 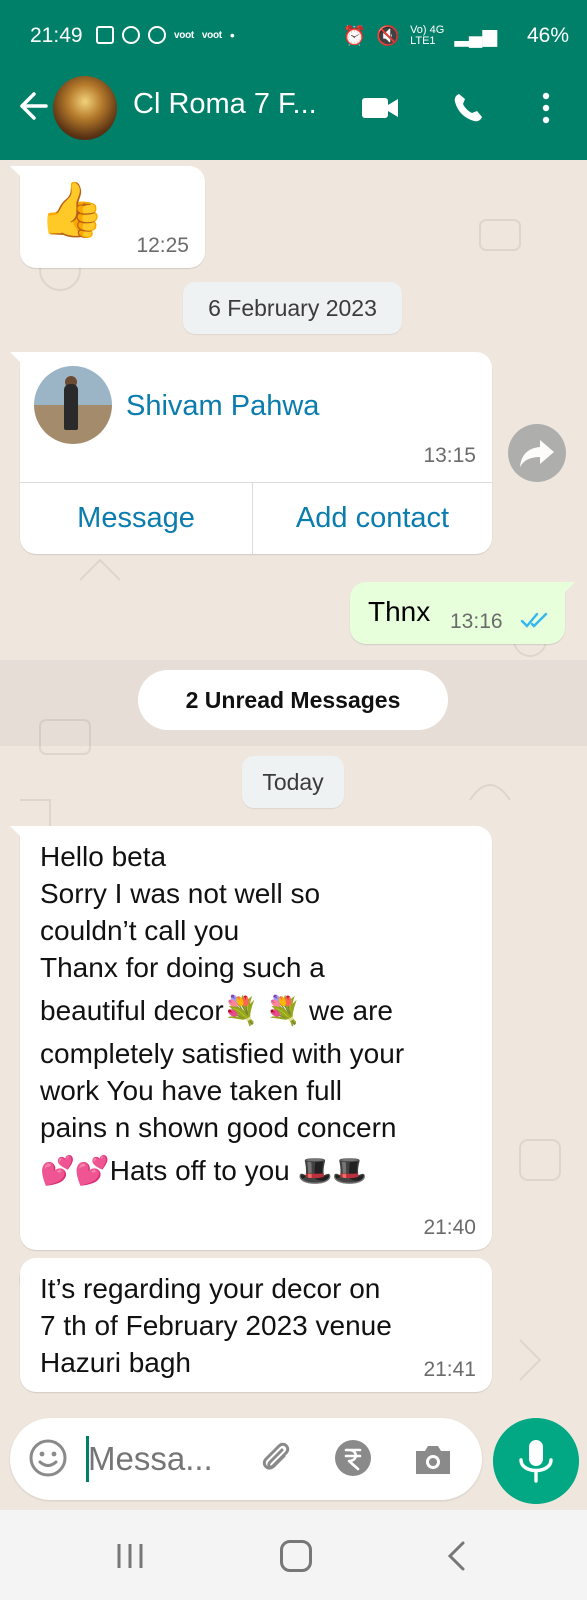 I want to click on system-nav-bar, so click(x=293, y=1555).